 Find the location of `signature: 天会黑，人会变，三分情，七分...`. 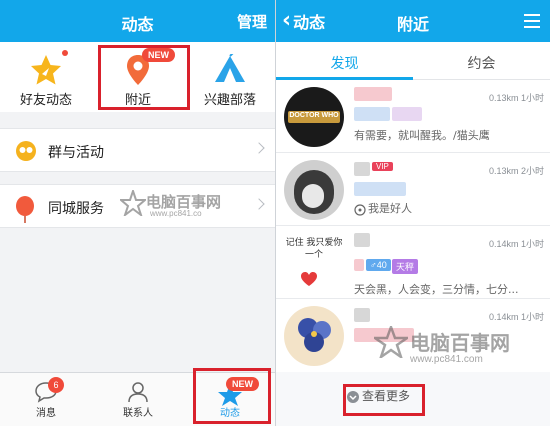

signature: 天会黑，人会变，三分情，七分... is located at coordinates (436, 289).